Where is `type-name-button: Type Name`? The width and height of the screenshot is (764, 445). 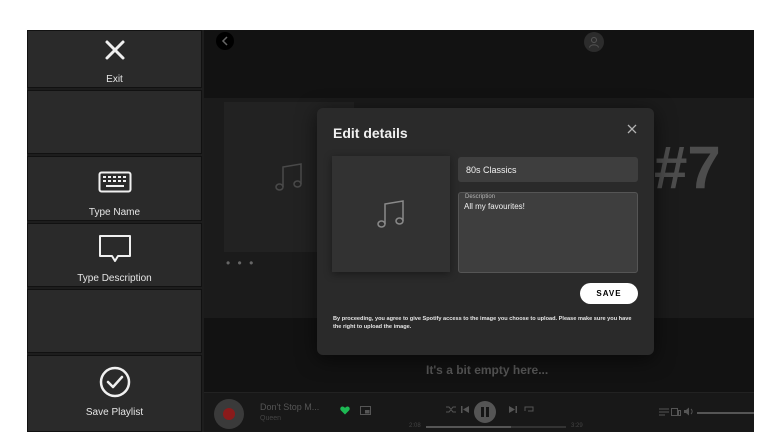
type-name-button: Type Name is located at coordinates (114, 188).